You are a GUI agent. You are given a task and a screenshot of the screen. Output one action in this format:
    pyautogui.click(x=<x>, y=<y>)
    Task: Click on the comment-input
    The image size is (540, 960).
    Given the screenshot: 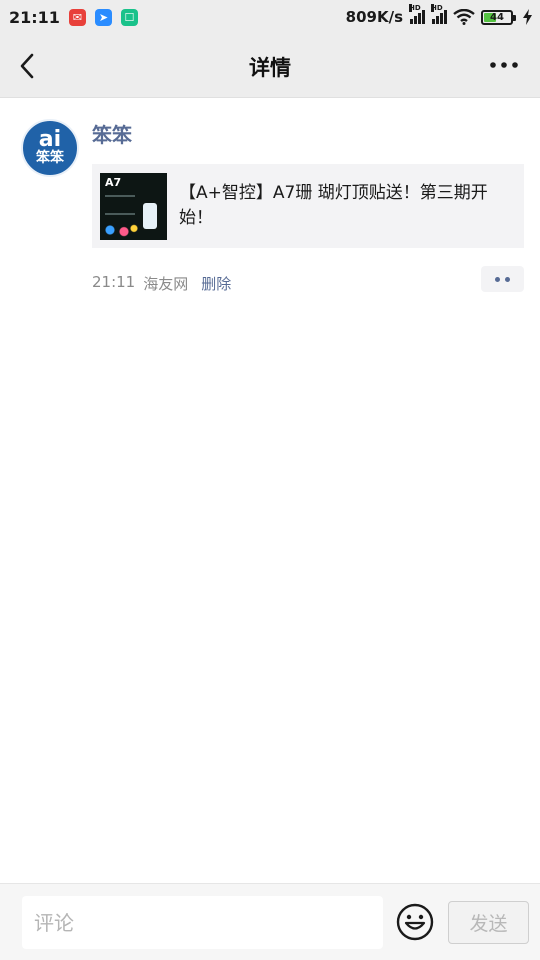 What is the action you would take?
    pyautogui.click(x=202, y=922)
    